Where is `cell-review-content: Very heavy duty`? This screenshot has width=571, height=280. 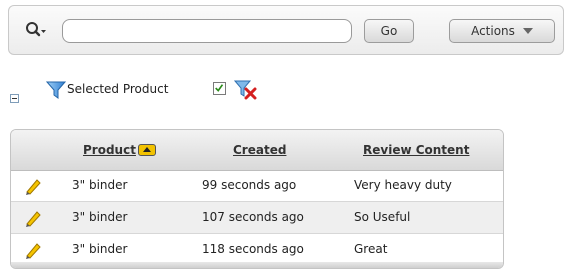
cell-review-content: Very heavy duty is located at coordinates (403, 185).